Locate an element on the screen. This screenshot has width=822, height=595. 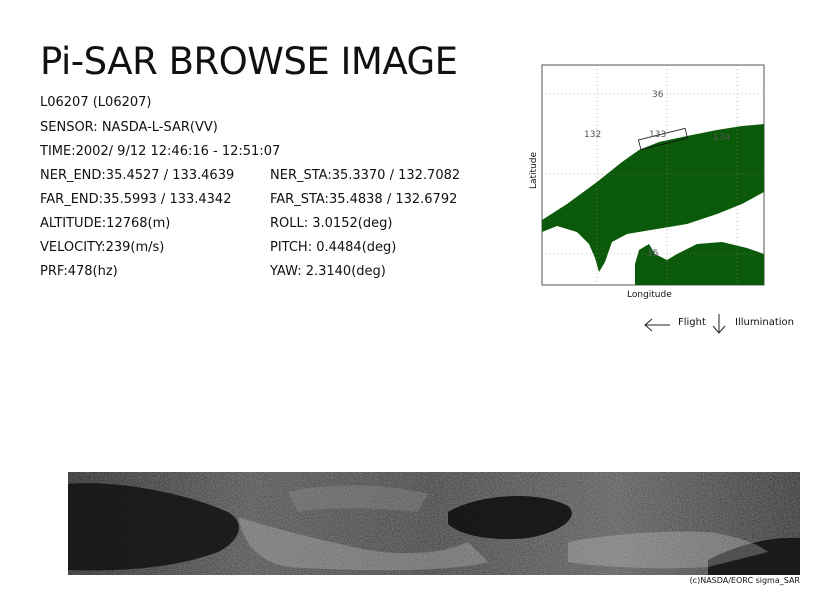
copyright-notice: (c)NASDA/EORC sigma_SAR is located at coordinates (744, 580).